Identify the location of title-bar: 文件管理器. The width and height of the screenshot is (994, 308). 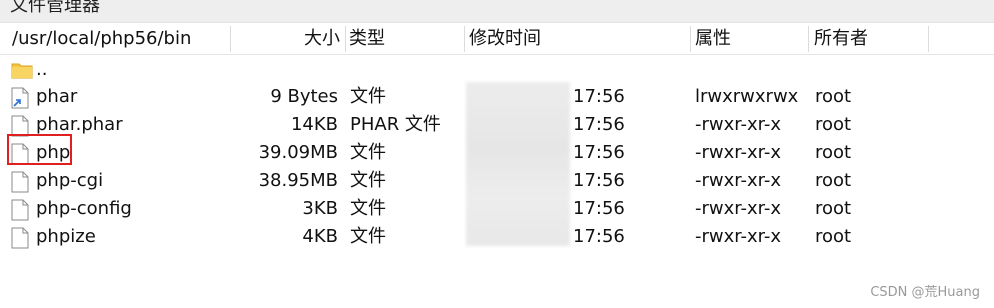
(497, 11).